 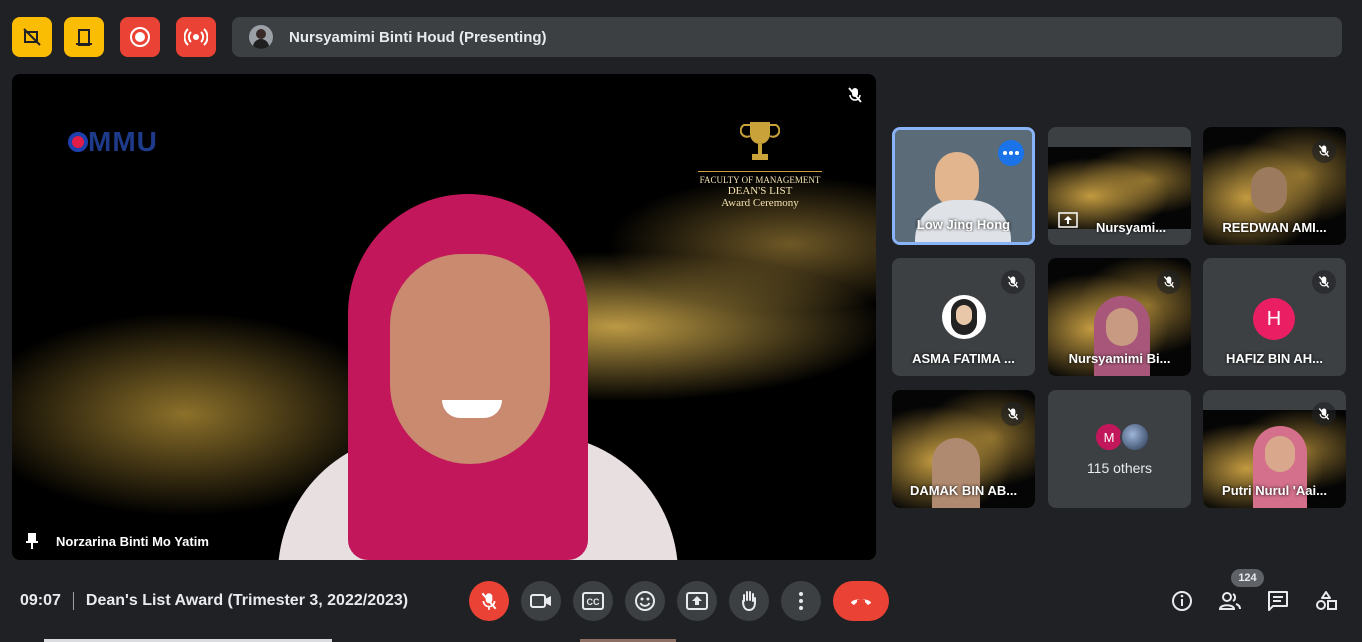 I want to click on slide-line-1: FACULTY OF MANAGEMENT, so click(x=760, y=178).